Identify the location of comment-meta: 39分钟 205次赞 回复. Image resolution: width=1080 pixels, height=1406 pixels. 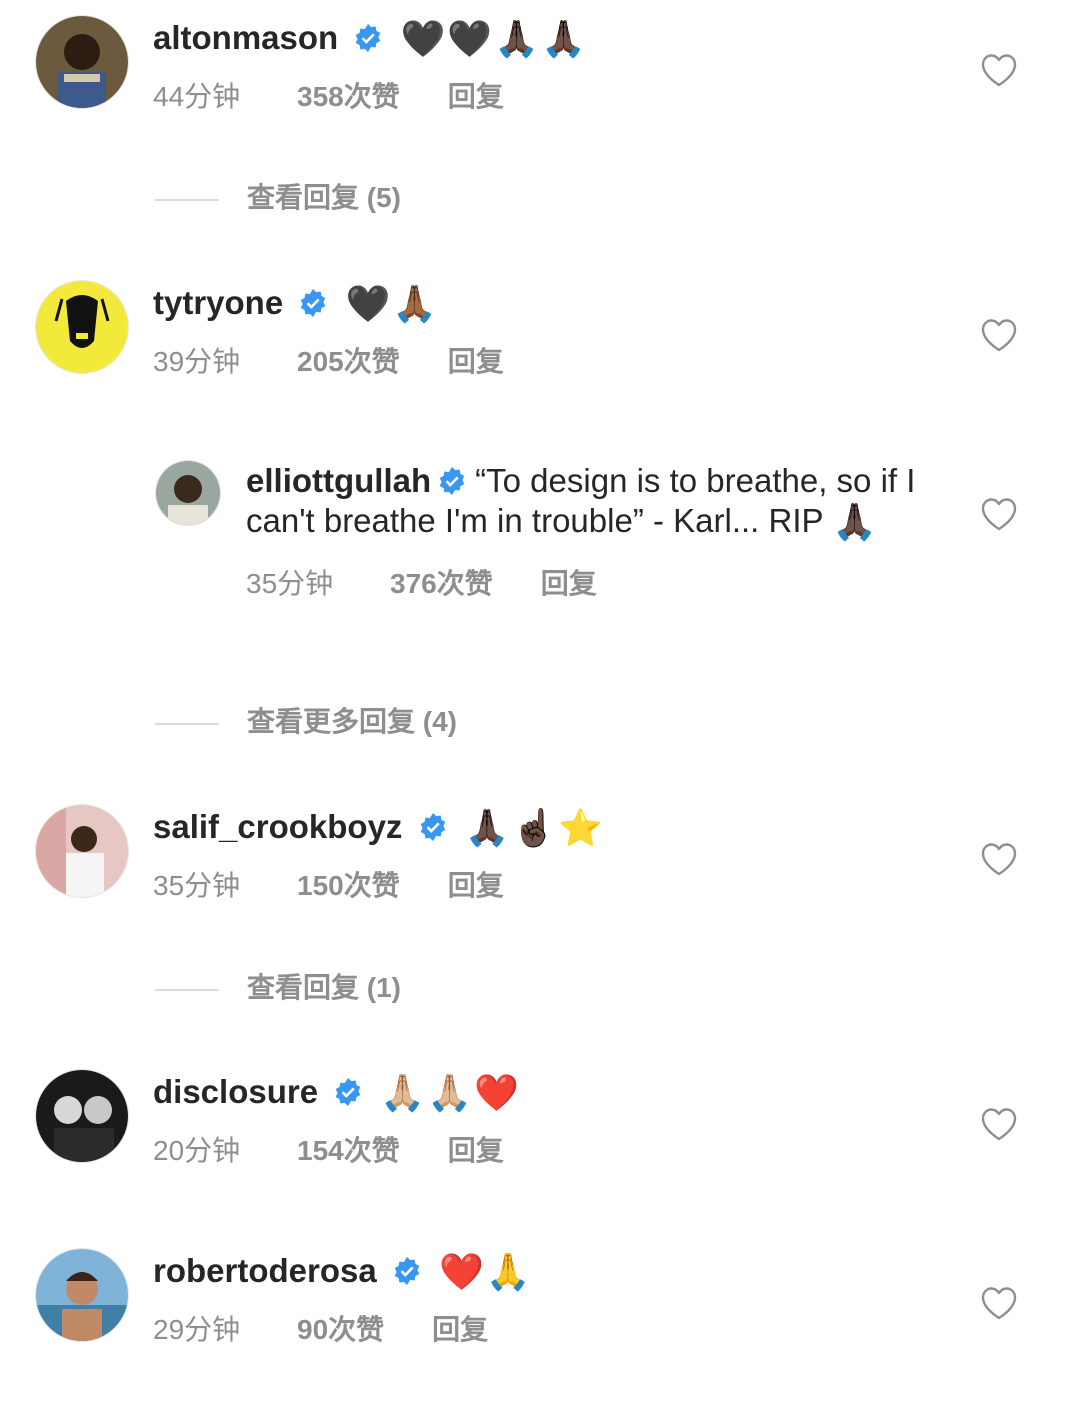
(328, 360).